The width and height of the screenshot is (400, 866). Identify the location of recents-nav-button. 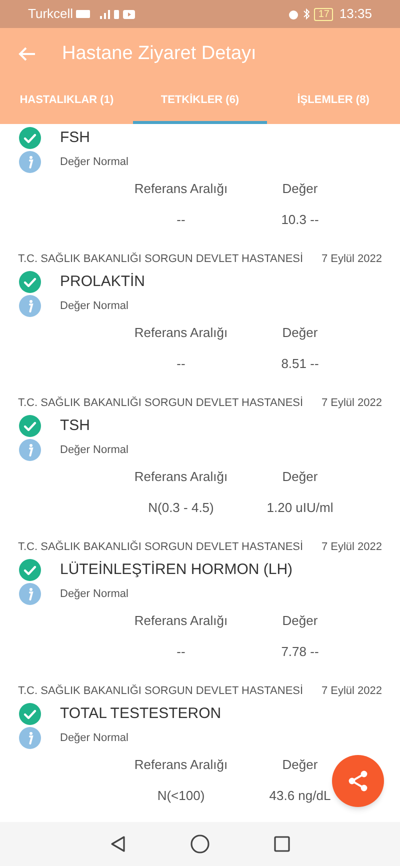
(282, 844).